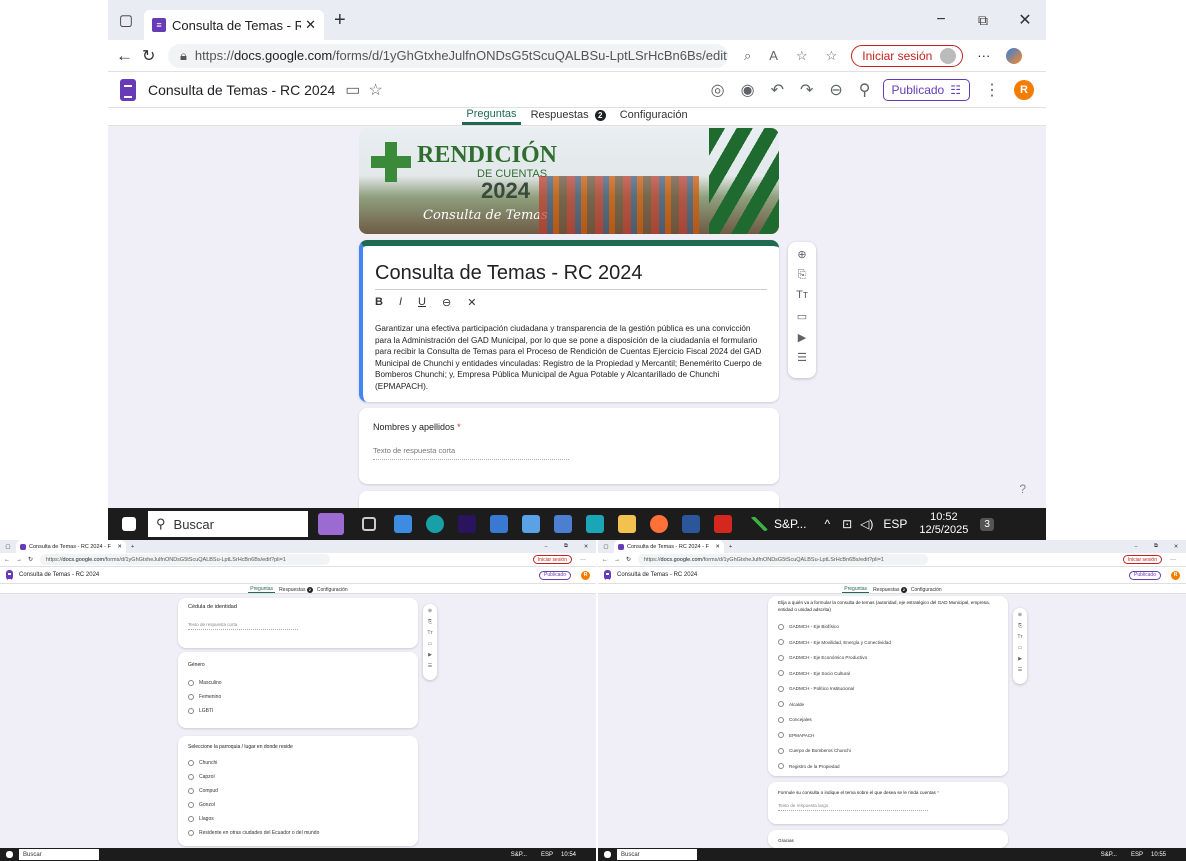 This screenshot has height=861, width=1186. What do you see at coordinates (298, 763) in the screenshot?
I see `option-row: Chunchi` at bounding box center [298, 763].